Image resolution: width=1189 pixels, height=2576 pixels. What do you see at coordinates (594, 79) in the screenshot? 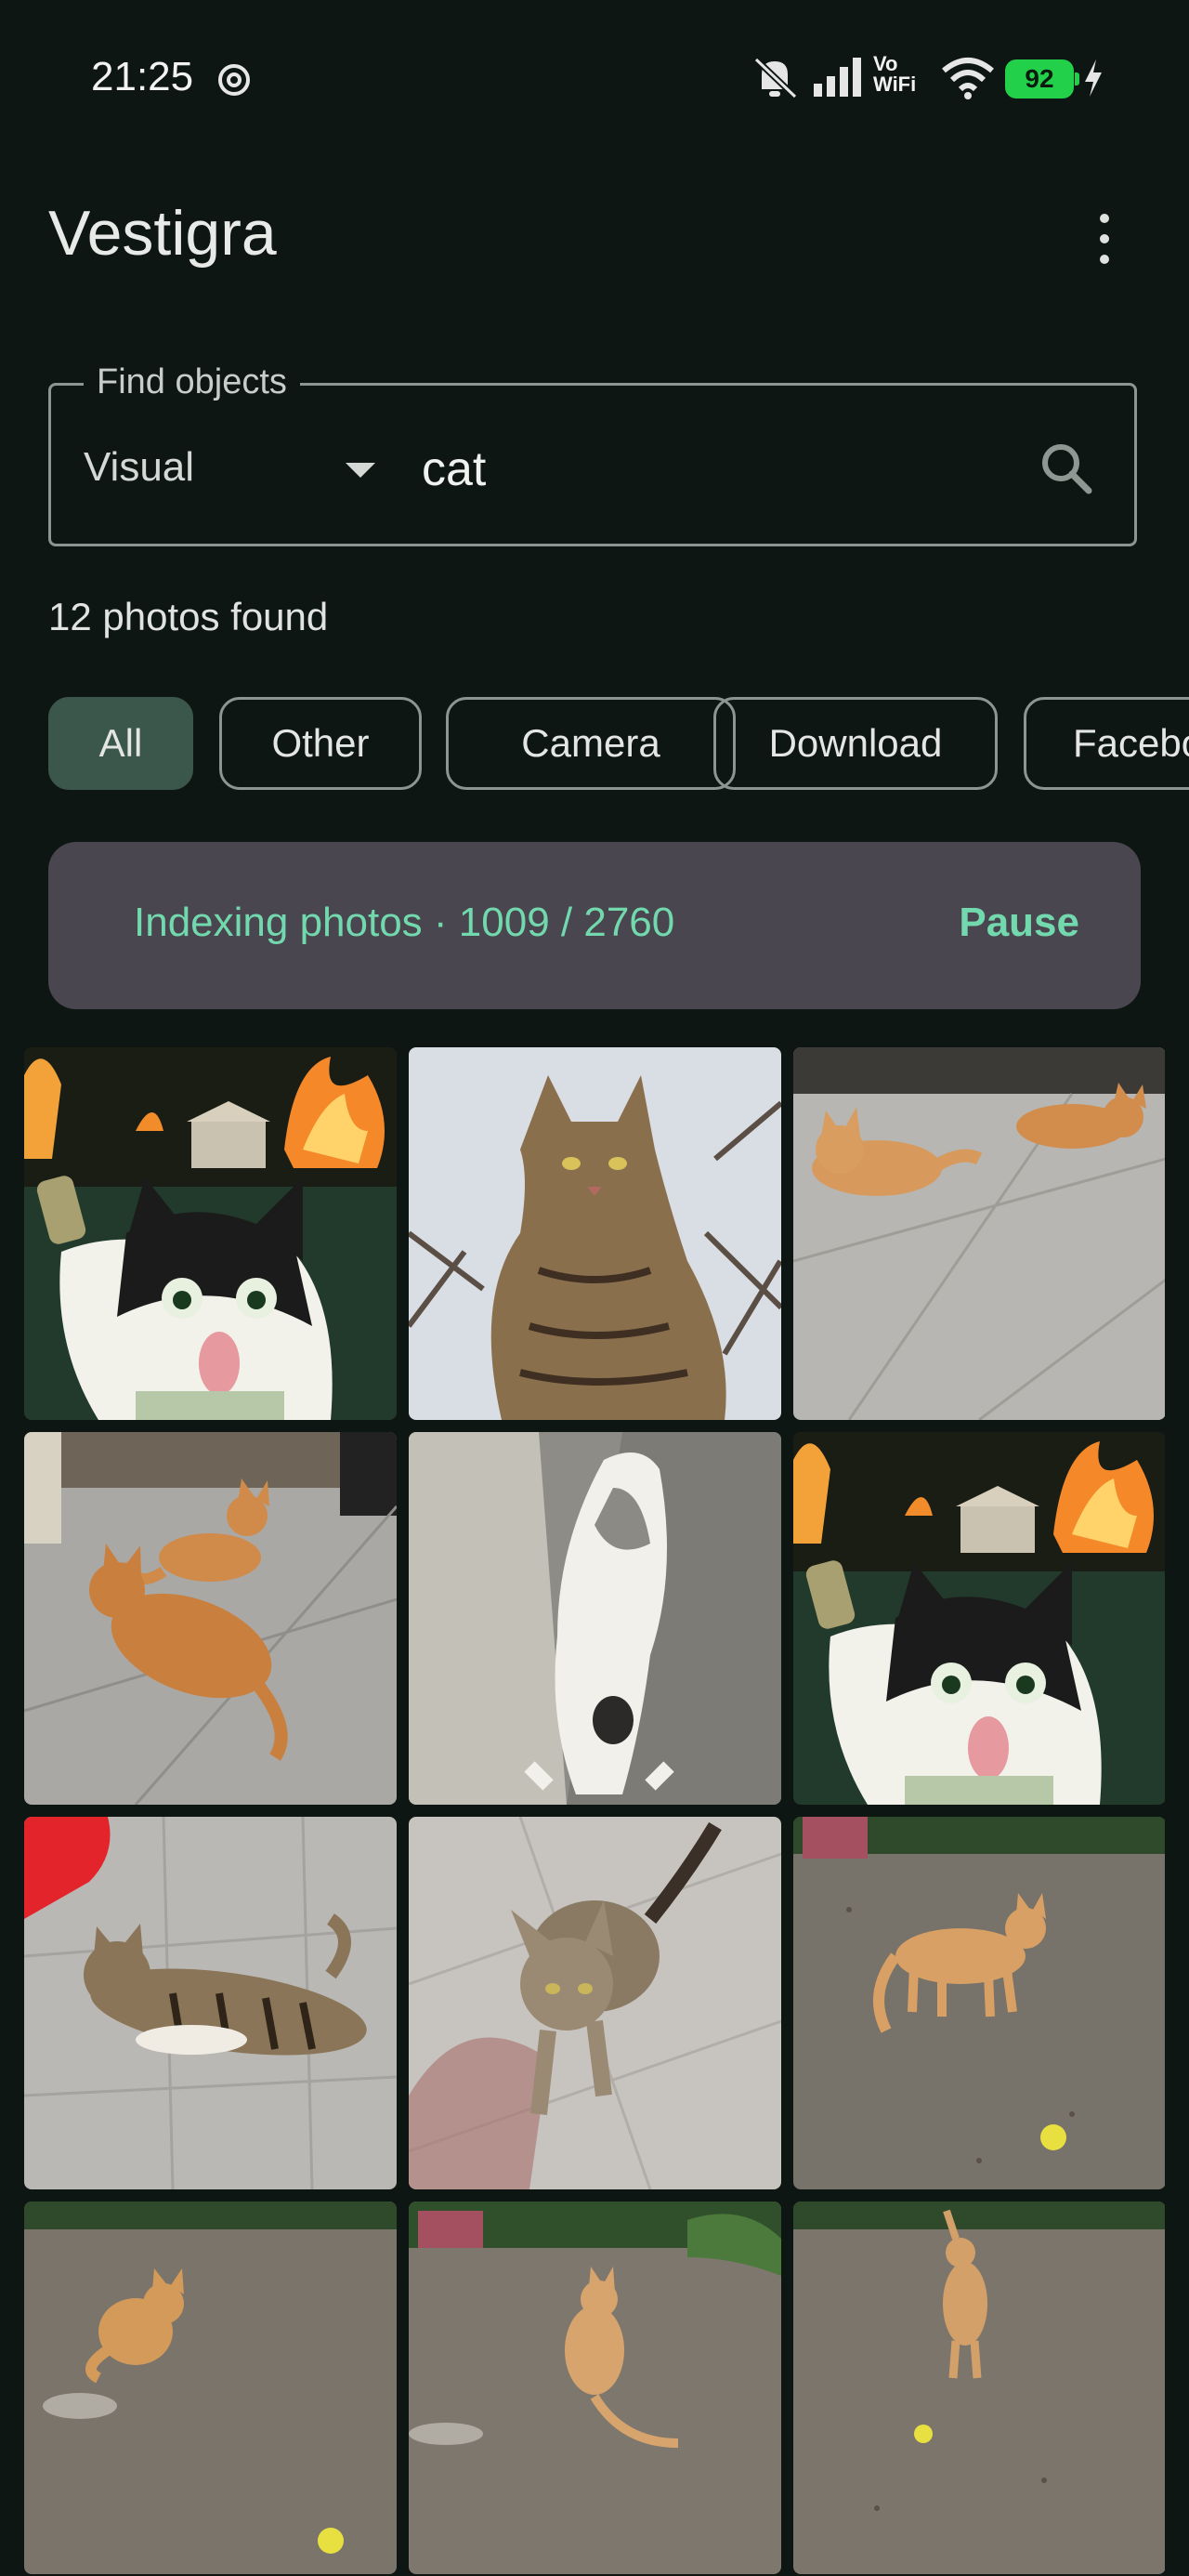
I see `status-bar: 21:25 Vo WiFi 92` at bounding box center [594, 79].